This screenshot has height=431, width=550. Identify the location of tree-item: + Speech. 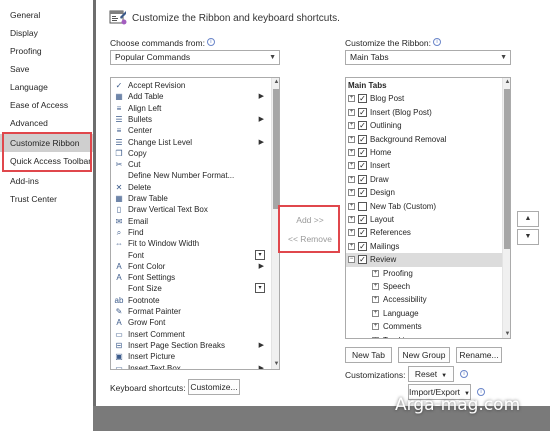
(428, 286).